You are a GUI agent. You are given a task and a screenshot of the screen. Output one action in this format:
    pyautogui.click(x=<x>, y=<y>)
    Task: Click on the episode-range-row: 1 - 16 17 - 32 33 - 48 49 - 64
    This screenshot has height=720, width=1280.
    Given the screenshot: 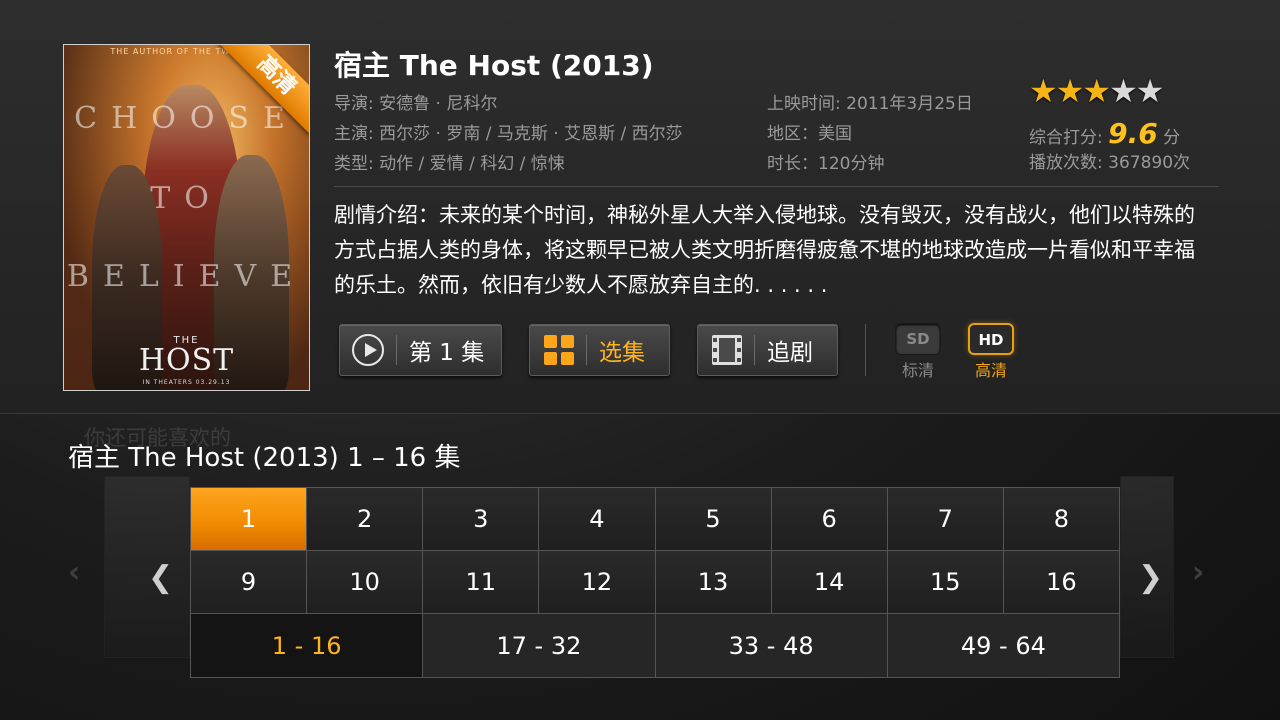 What is the action you would take?
    pyautogui.click(x=655, y=645)
    